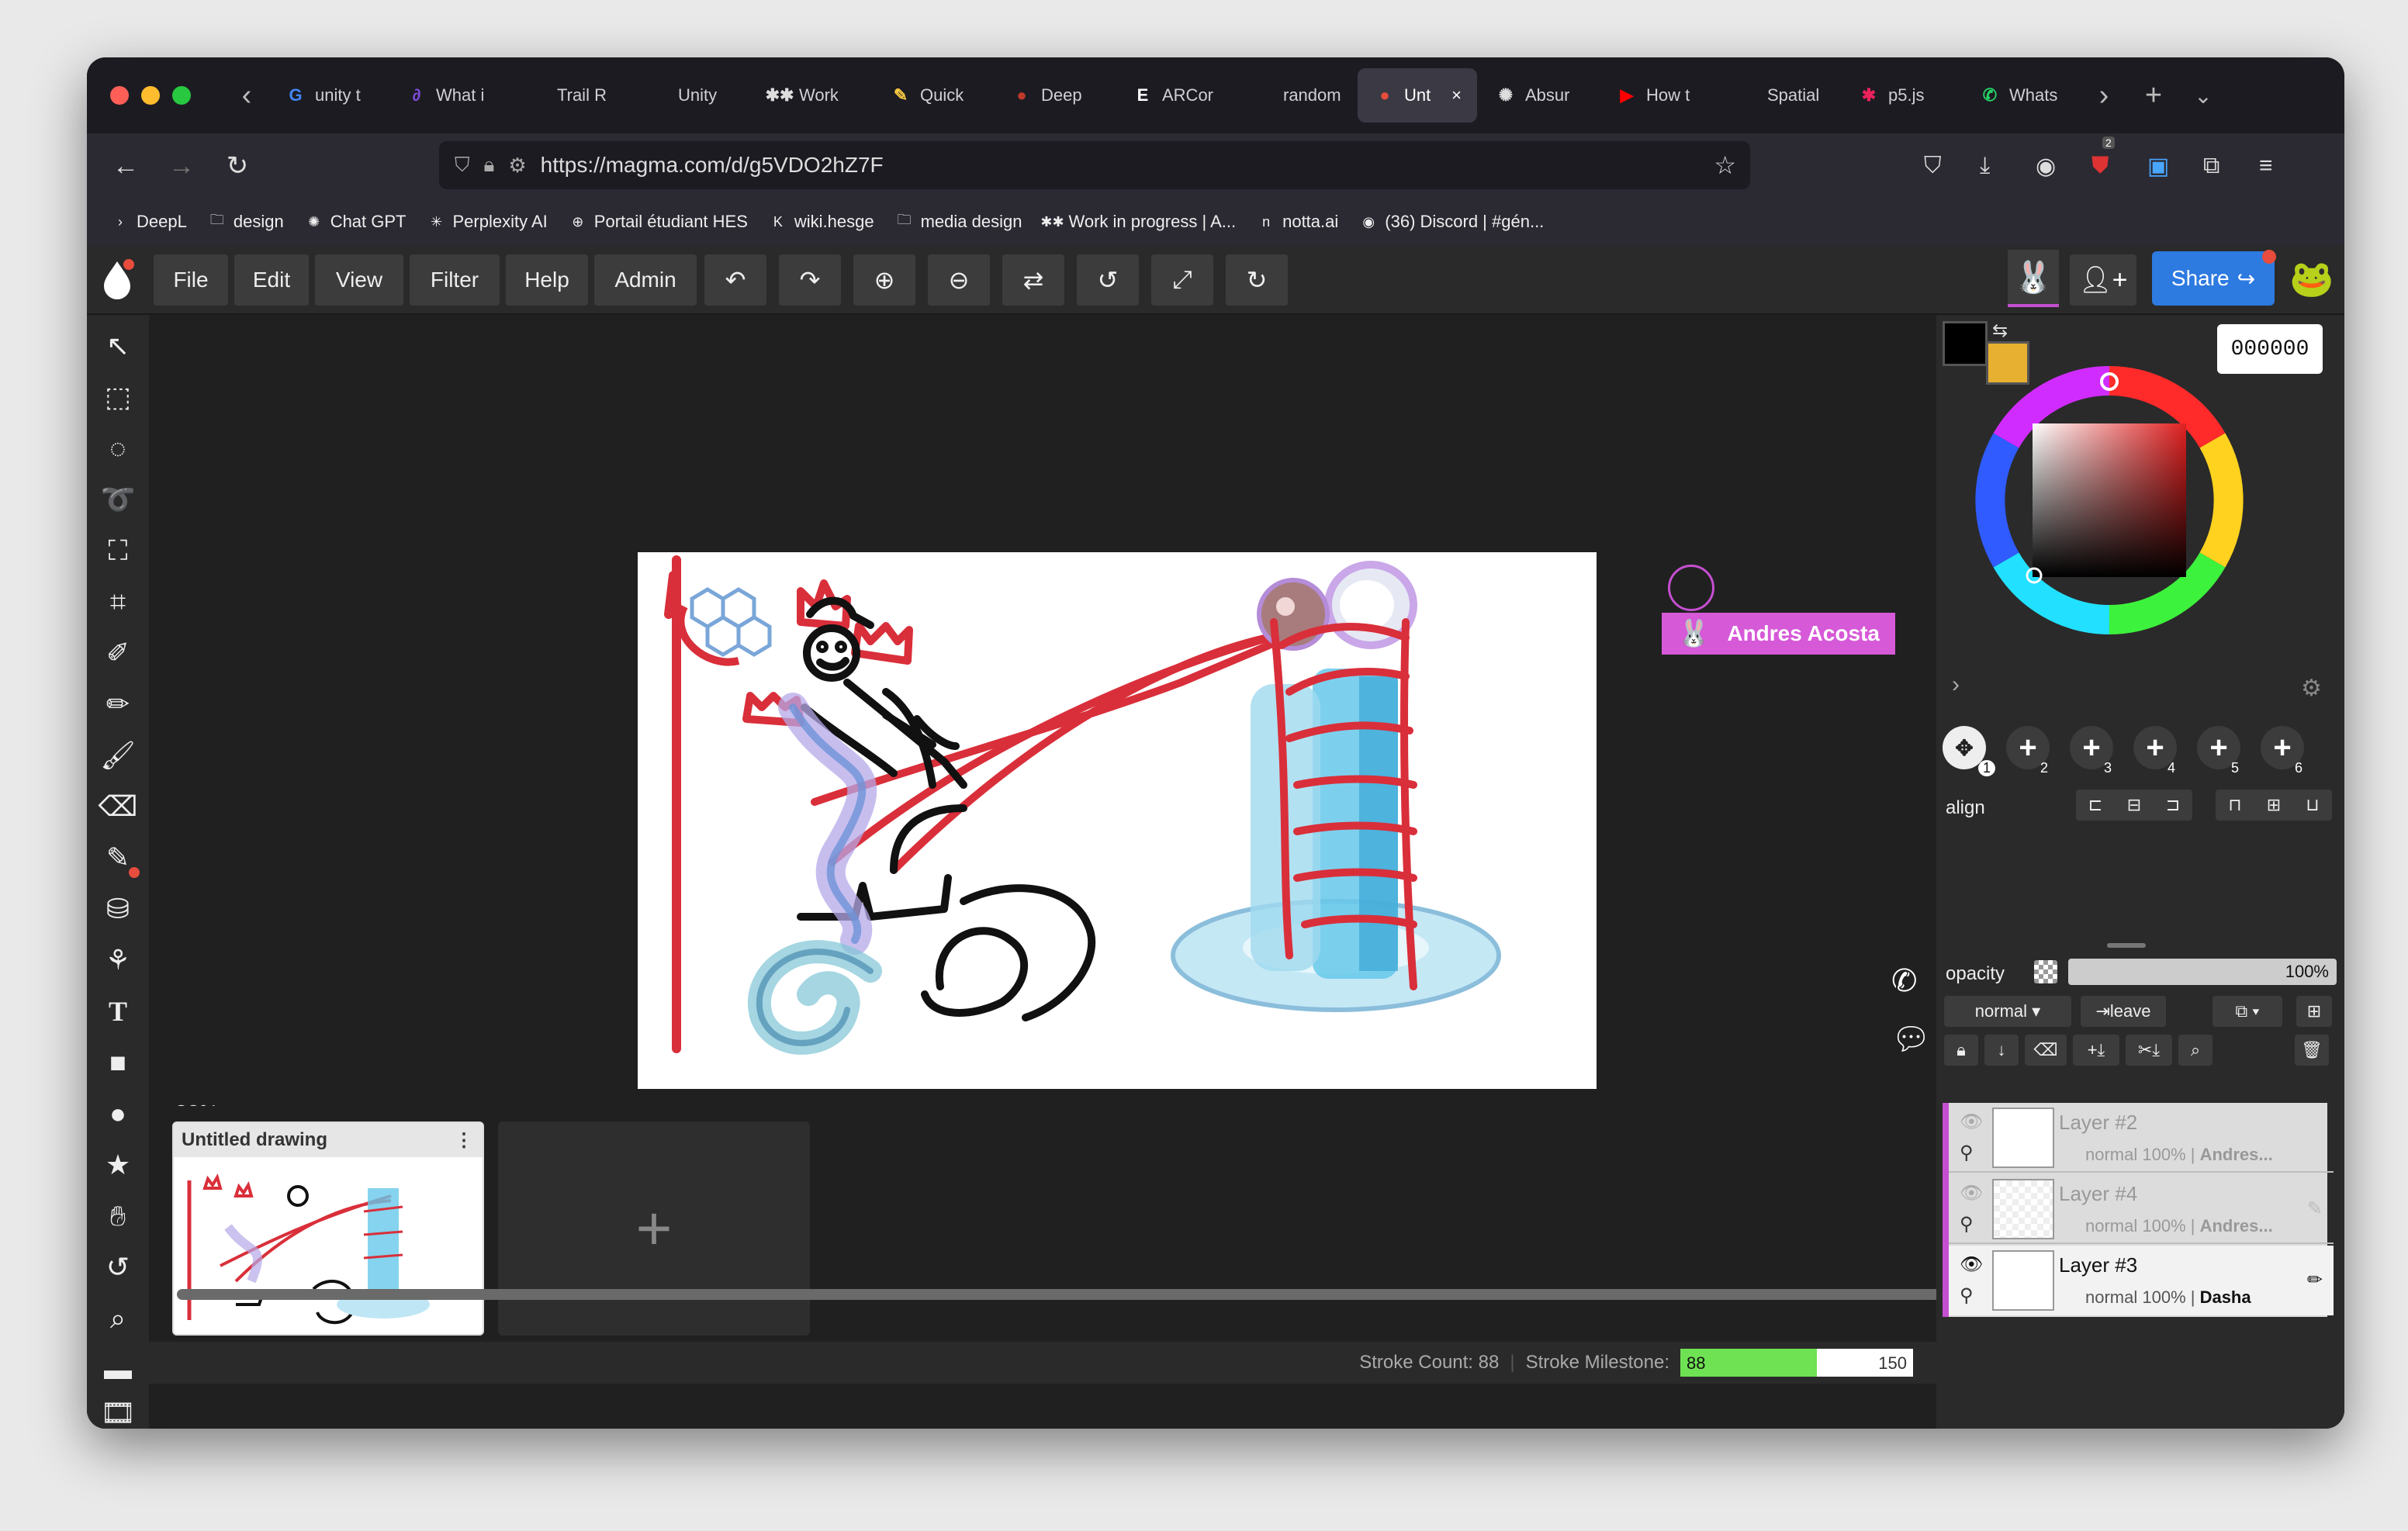 Image resolution: width=2408 pixels, height=1531 pixels. I want to click on browser-tab: ▶ How t, so click(1660, 95).